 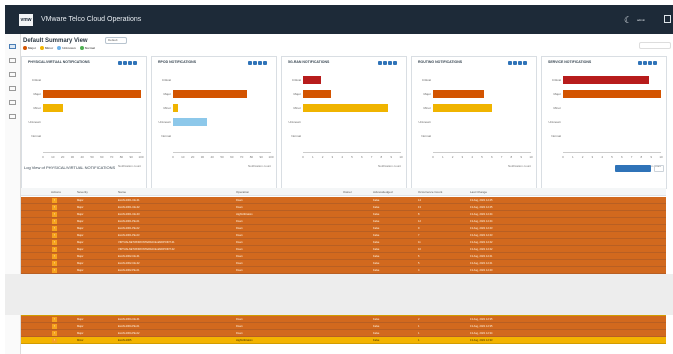 What do you see at coordinates (92, 157) in the screenshot?
I see `x-tick-label: 50` at bounding box center [92, 157].